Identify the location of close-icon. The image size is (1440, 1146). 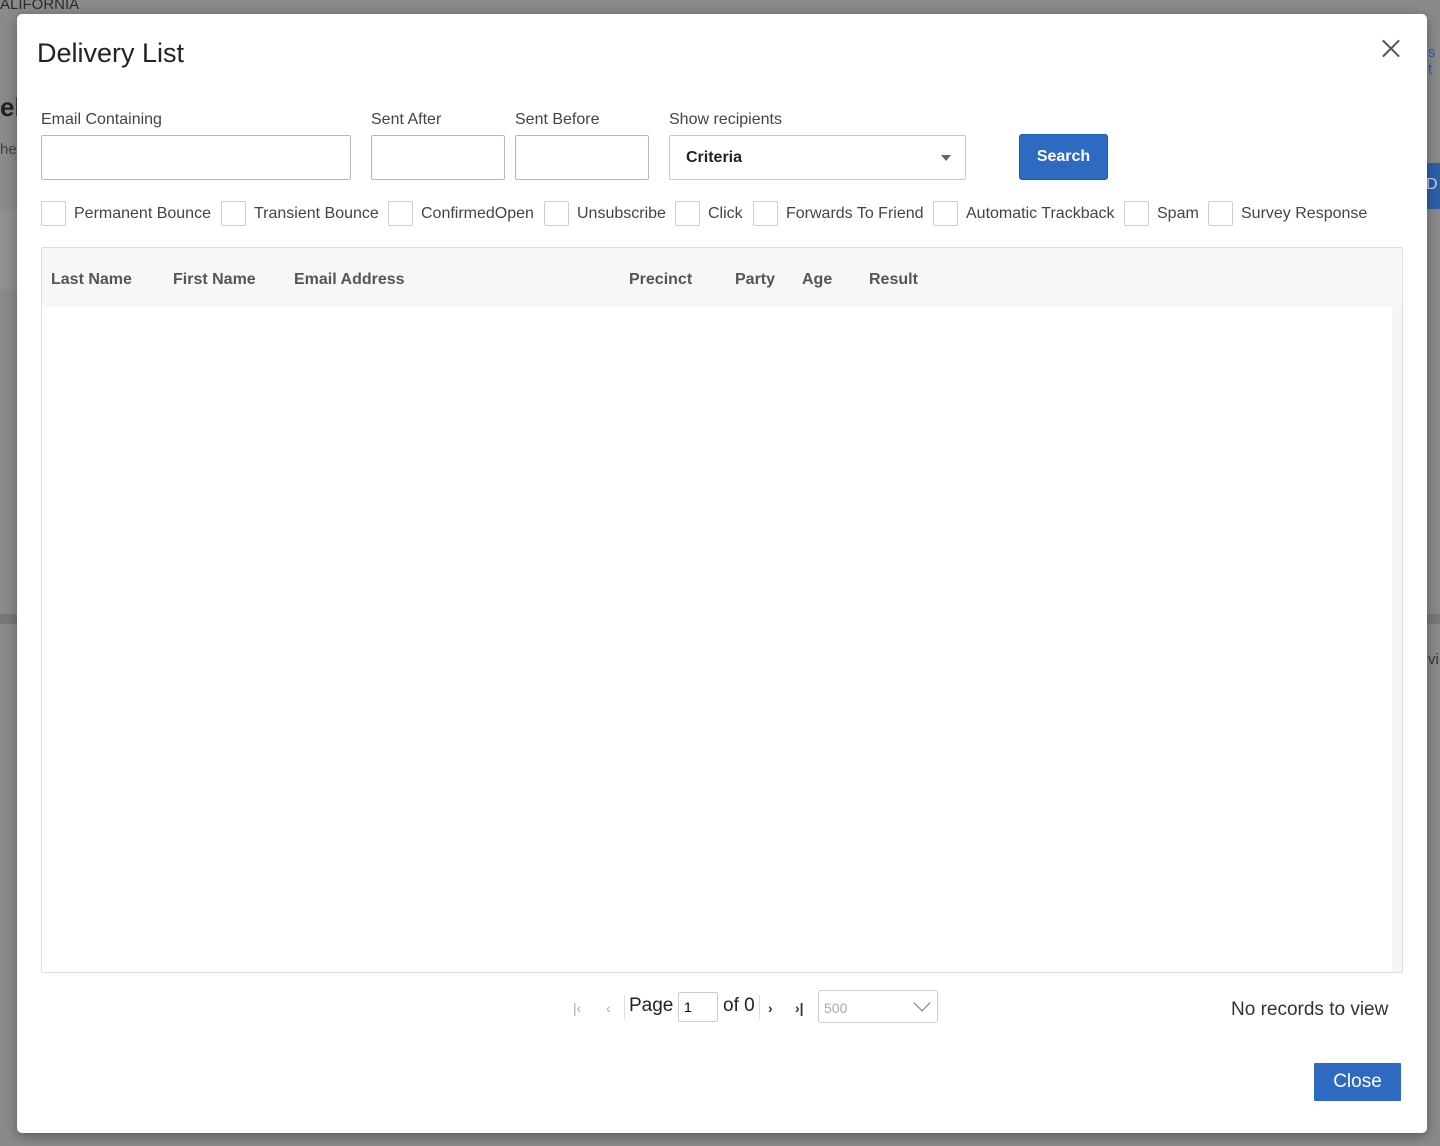
(1391, 48).